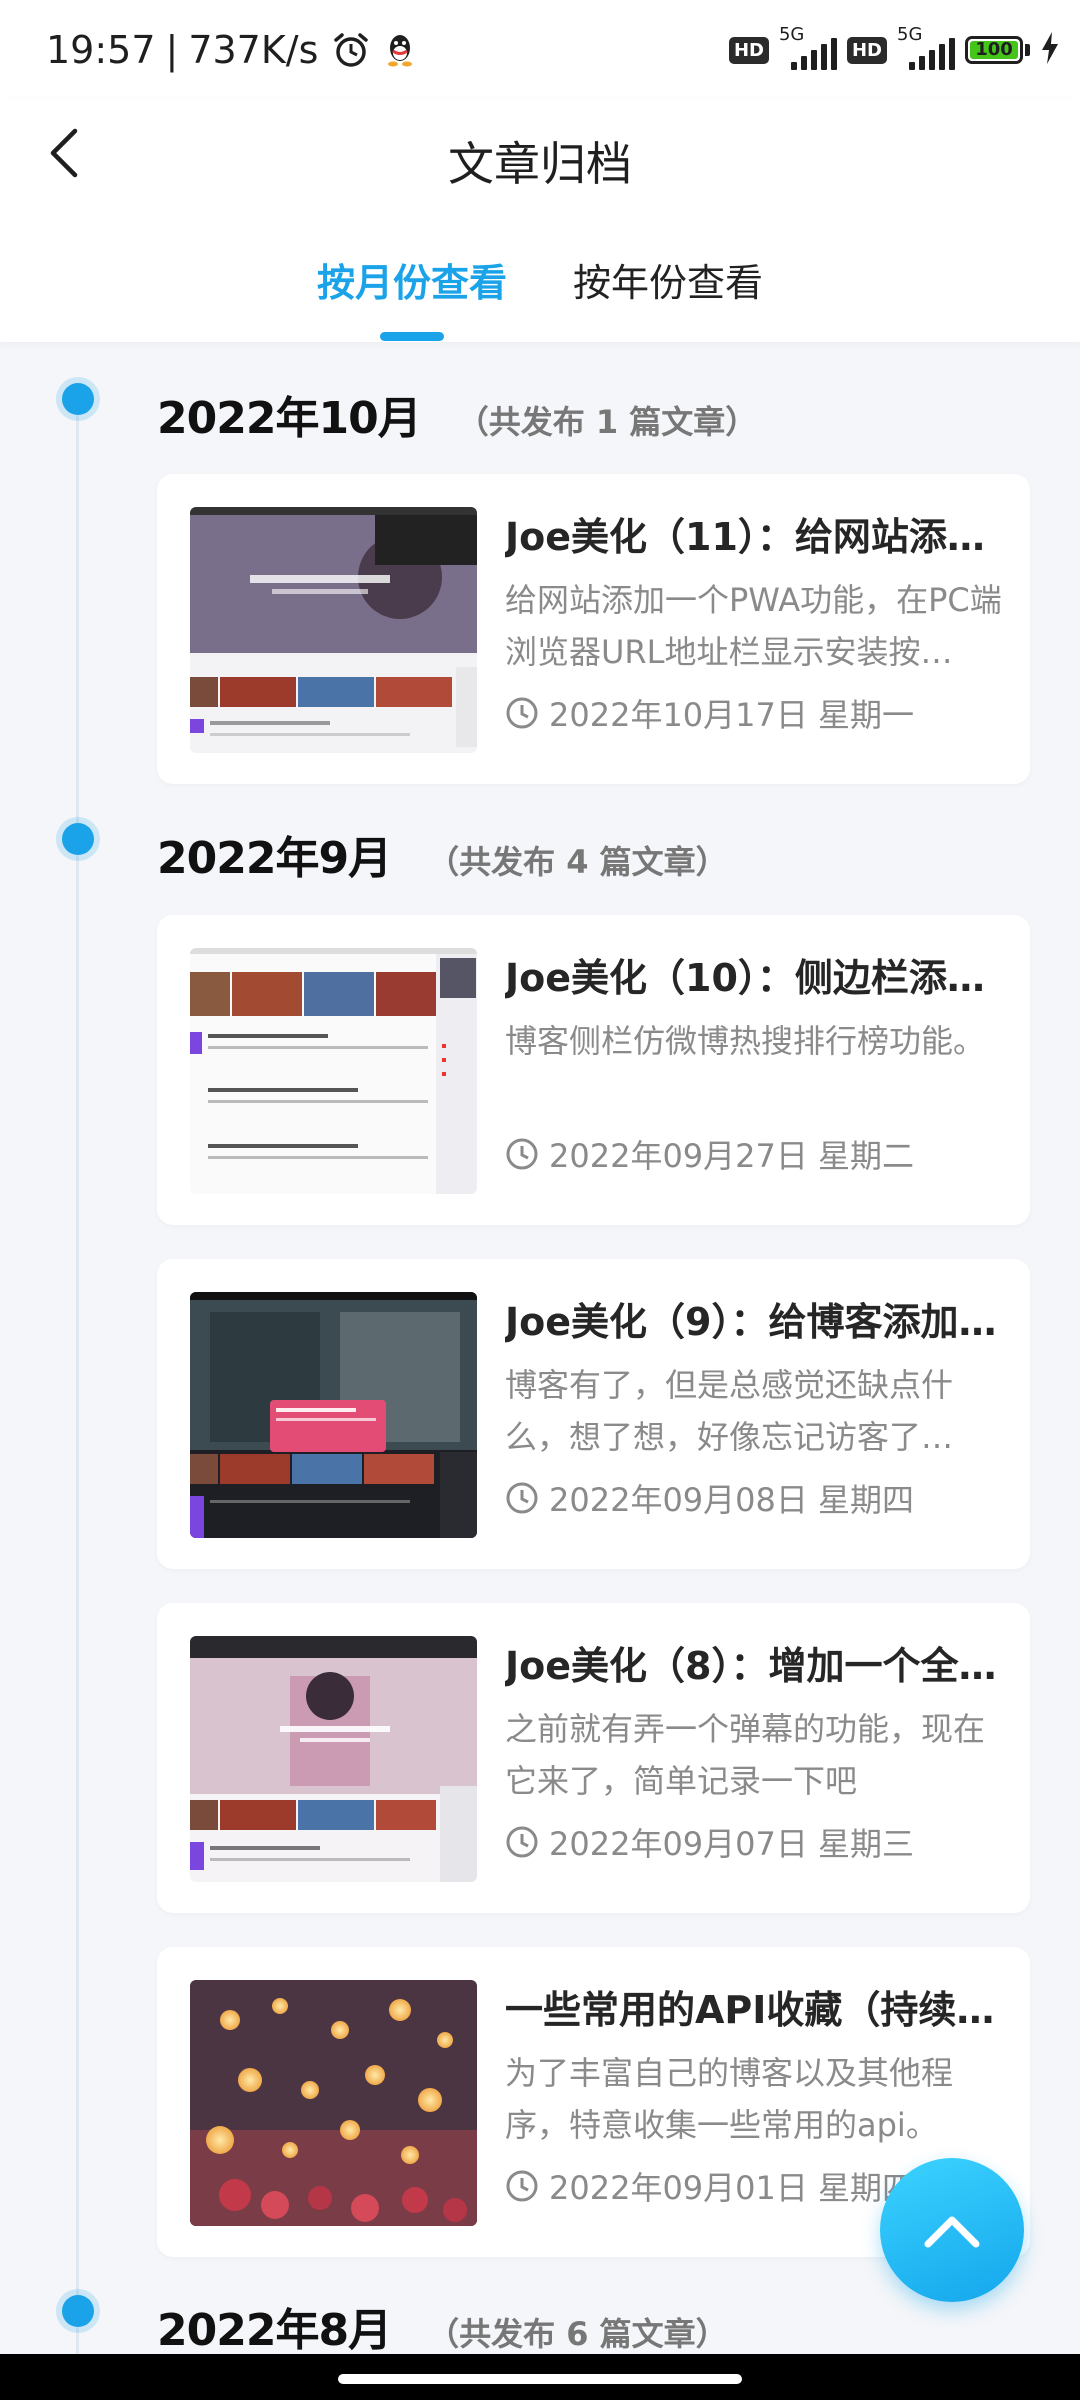  Describe the element at coordinates (745, 1041) in the screenshot. I see `article-excerpt: 博客侧栏仿微博热搜排行榜功能。` at that location.